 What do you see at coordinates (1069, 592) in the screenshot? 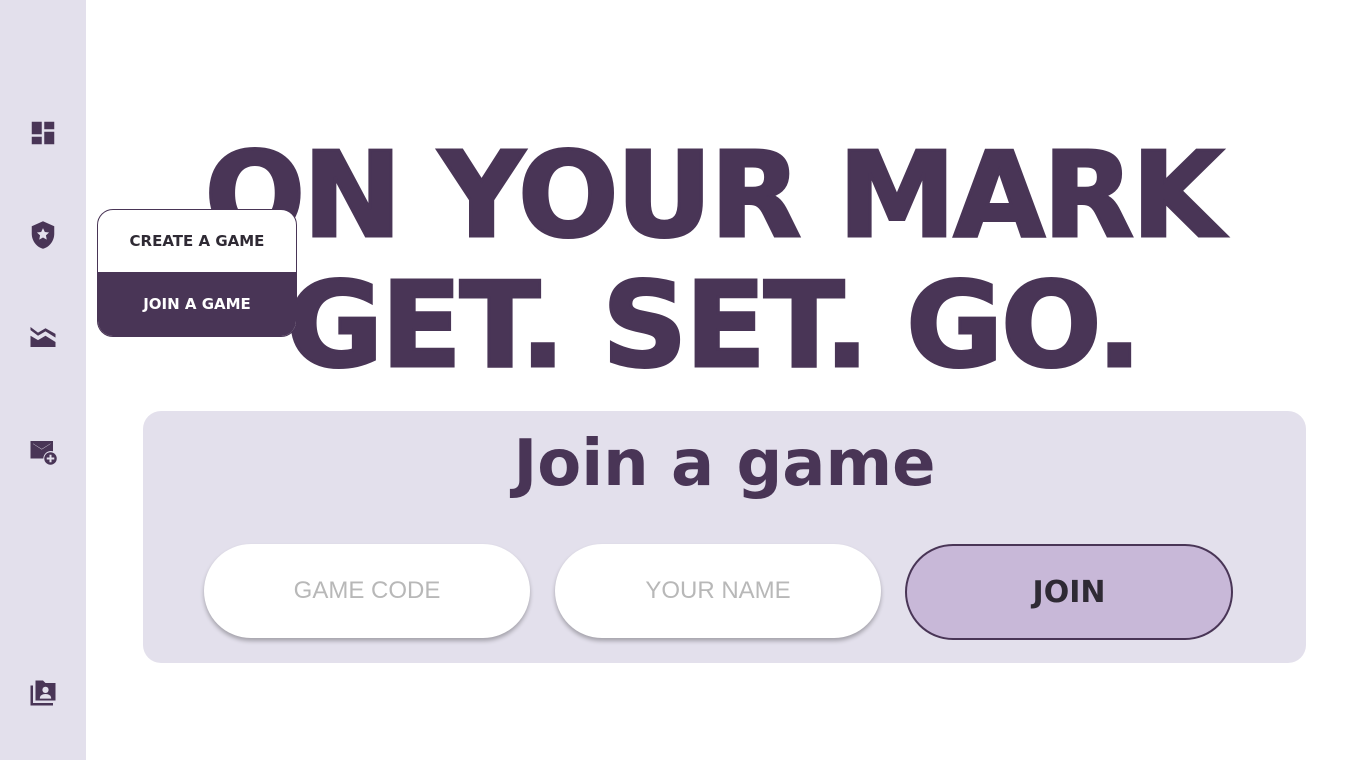
I see `join-button: JOIN` at bounding box center [1069, 592].